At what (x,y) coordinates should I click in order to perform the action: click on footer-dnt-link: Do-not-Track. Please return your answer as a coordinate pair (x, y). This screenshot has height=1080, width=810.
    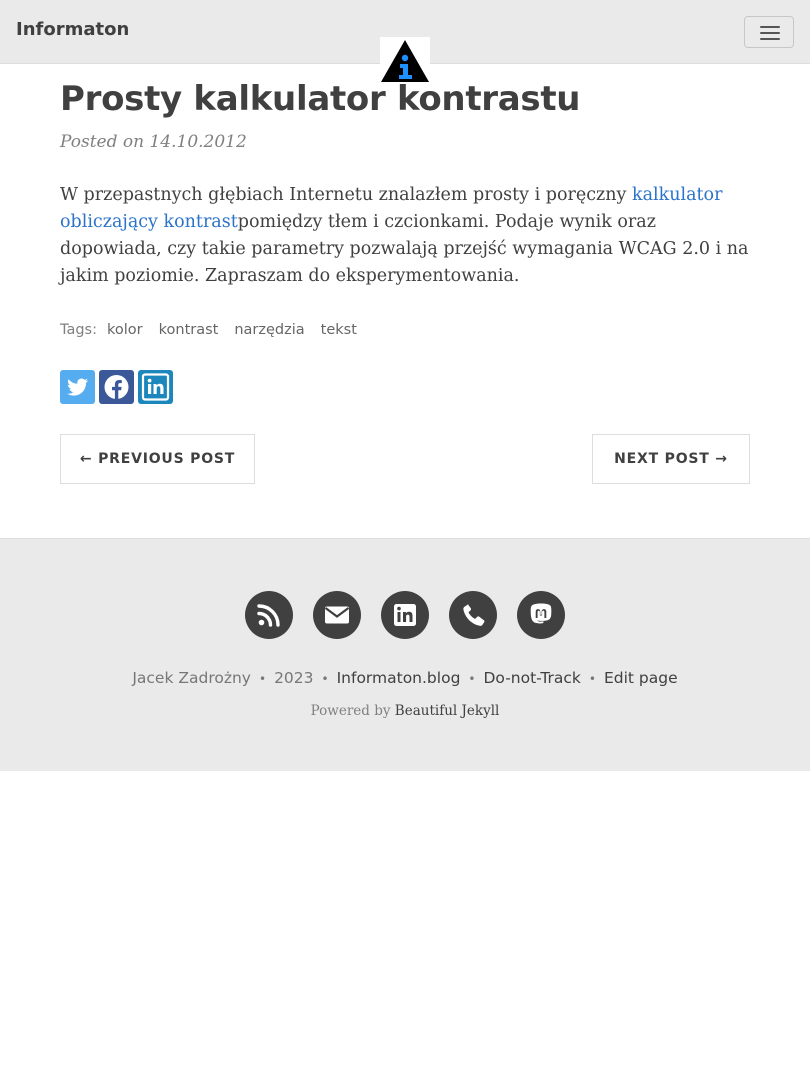
    Looking at the image, I should click on (531, 678).